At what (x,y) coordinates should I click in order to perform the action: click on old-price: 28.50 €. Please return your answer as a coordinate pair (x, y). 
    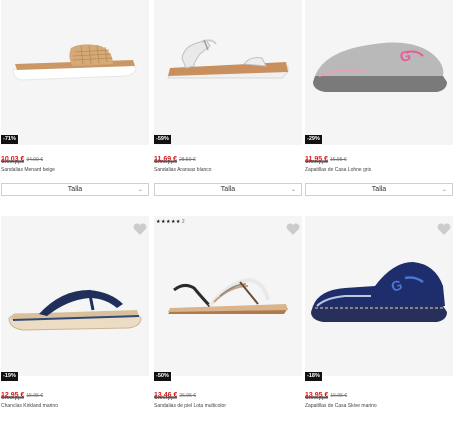
    Looking at the image, I should click on (187, 160).